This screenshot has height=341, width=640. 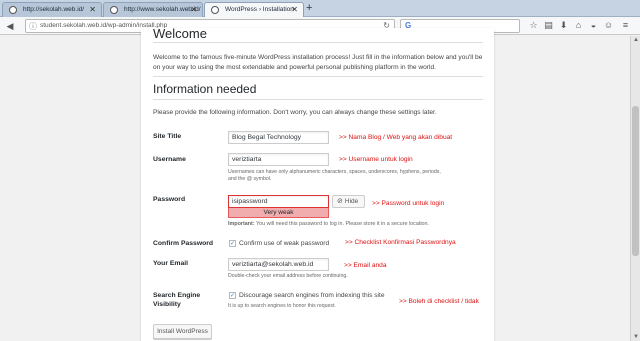 I want to click on tab-www-sekolah: http://www.sekolah.web.id/ ✕, so click(x=153, y=9).